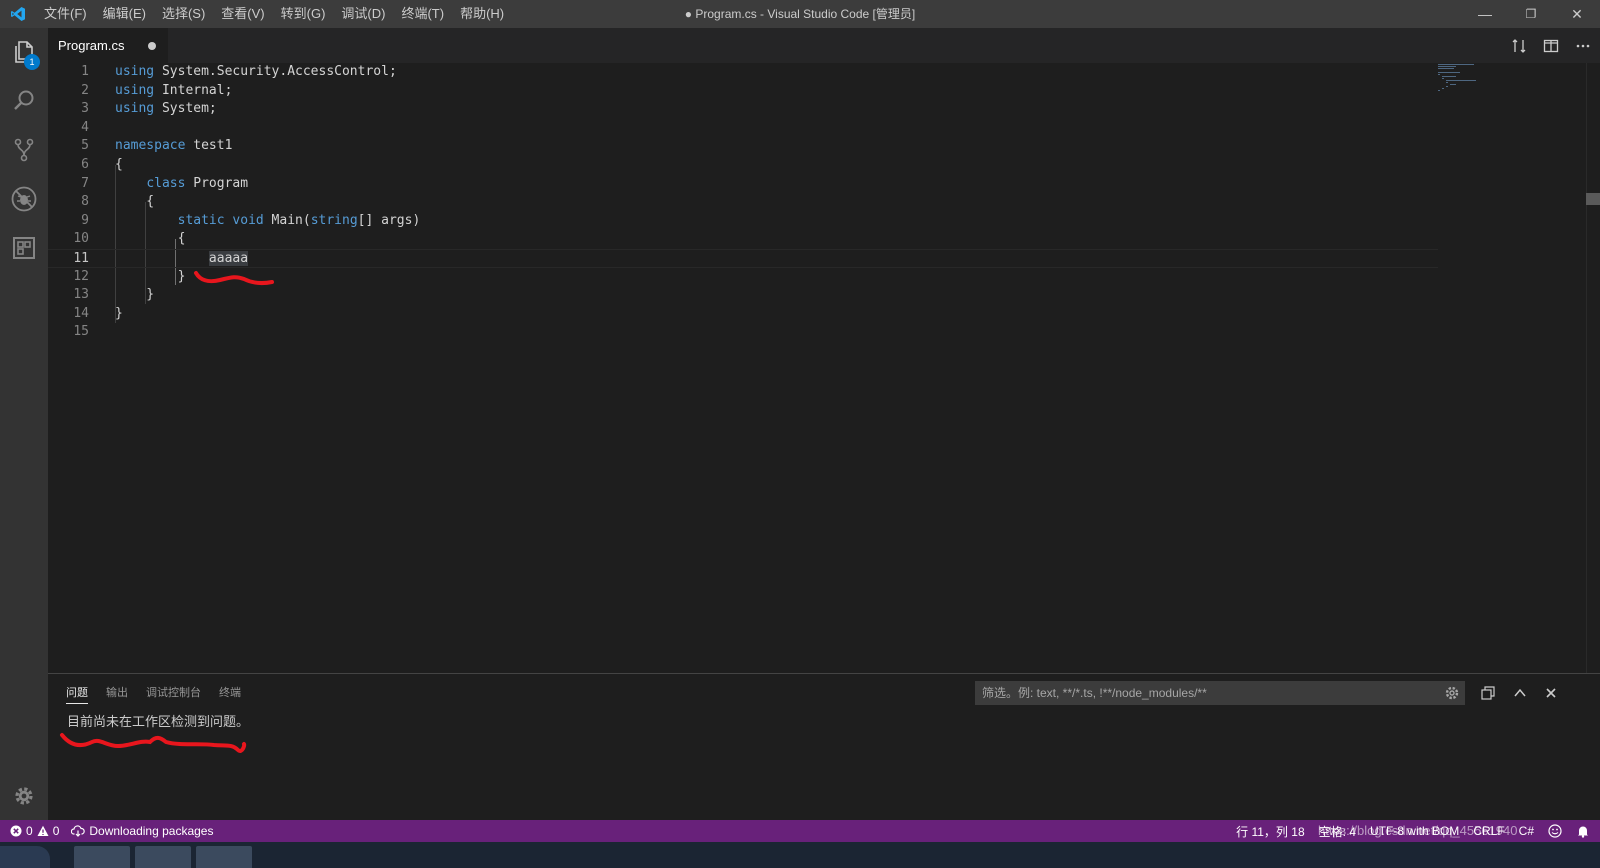 This screenshot has width=1600, height=868. Describe the element at coordinates (65, 14) in the screenshot. I see `menu-item: 文件(F)` at that location.